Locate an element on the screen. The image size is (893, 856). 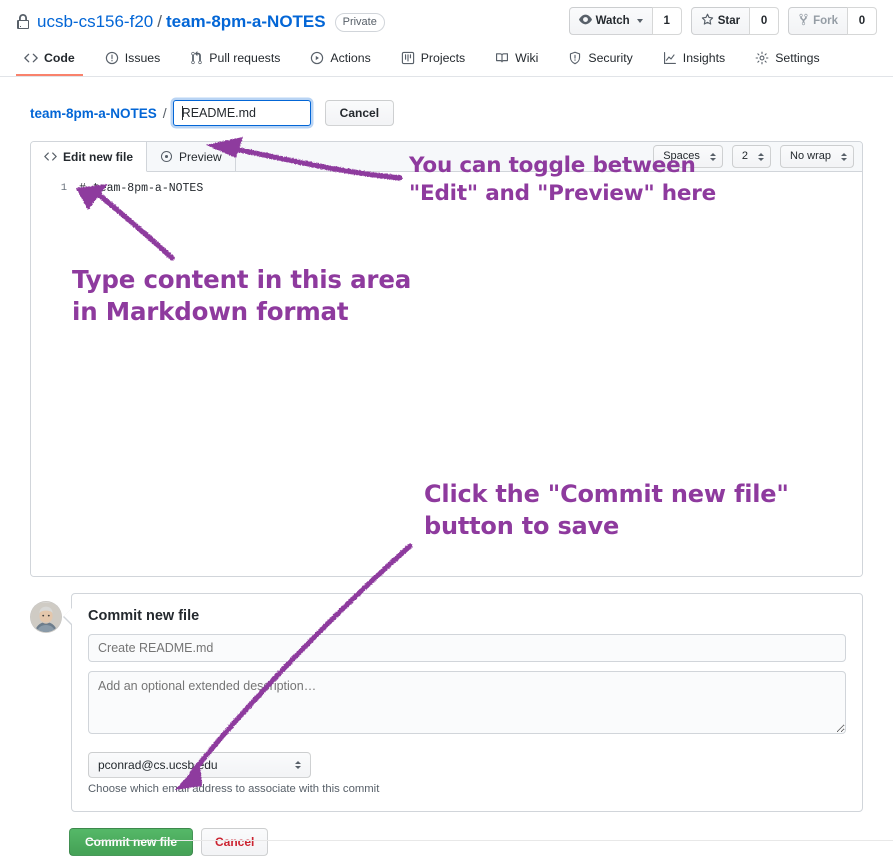
avatar-image is located at coordinates (46, 617).